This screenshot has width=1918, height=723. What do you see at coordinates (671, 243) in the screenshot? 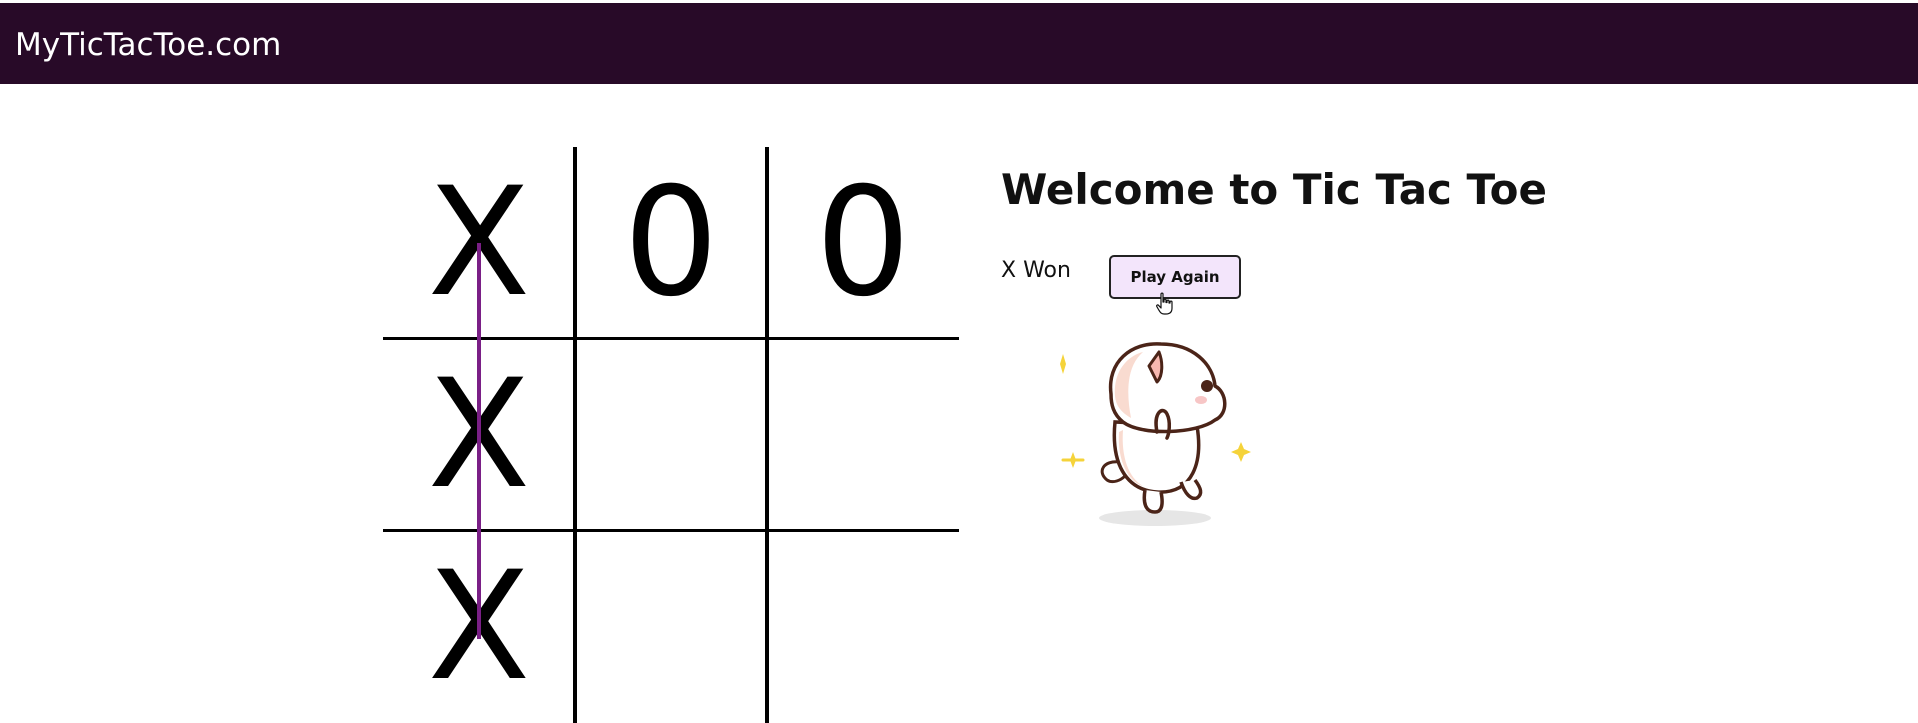
I see `board-cell-2: 0` at bounding box center [671, 243].